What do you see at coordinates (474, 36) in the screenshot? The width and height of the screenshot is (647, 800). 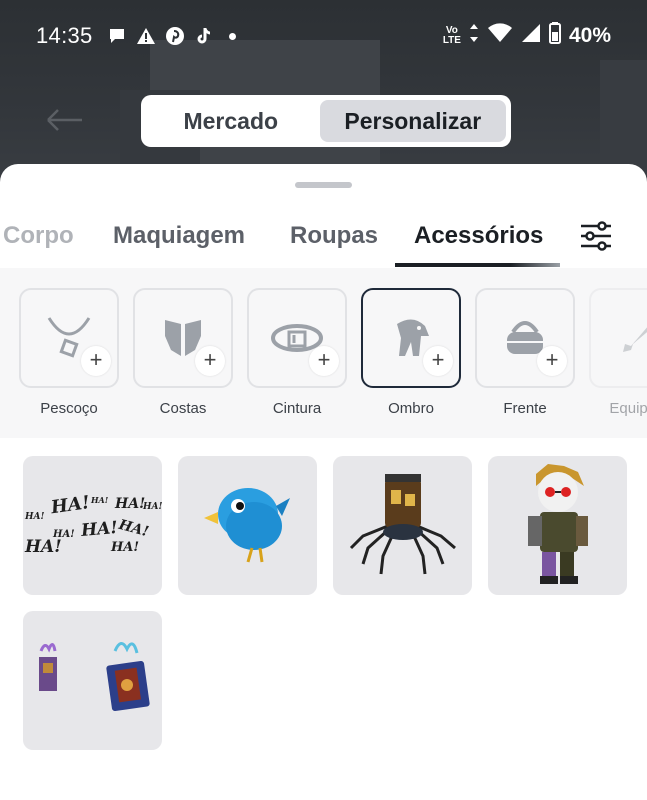 I see `data-arrows-icon` at bounding box center [474, 36].